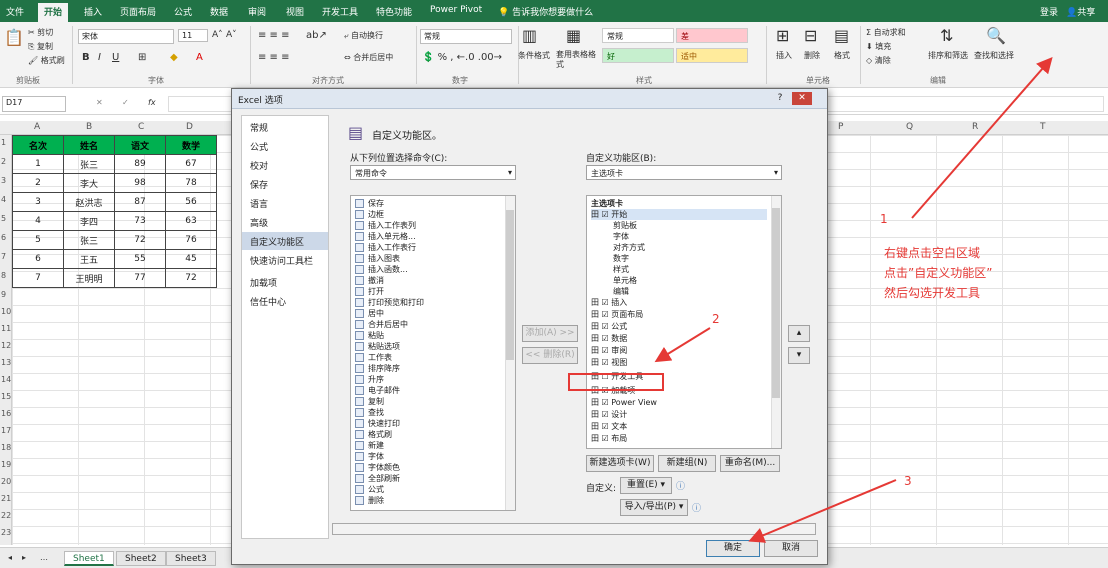 This screenshot has width=1108, height=568. What do you see at coordinates (884, 219) in the screenshot?
I see `step-number-1: 1` at bounding box center [884, 219].